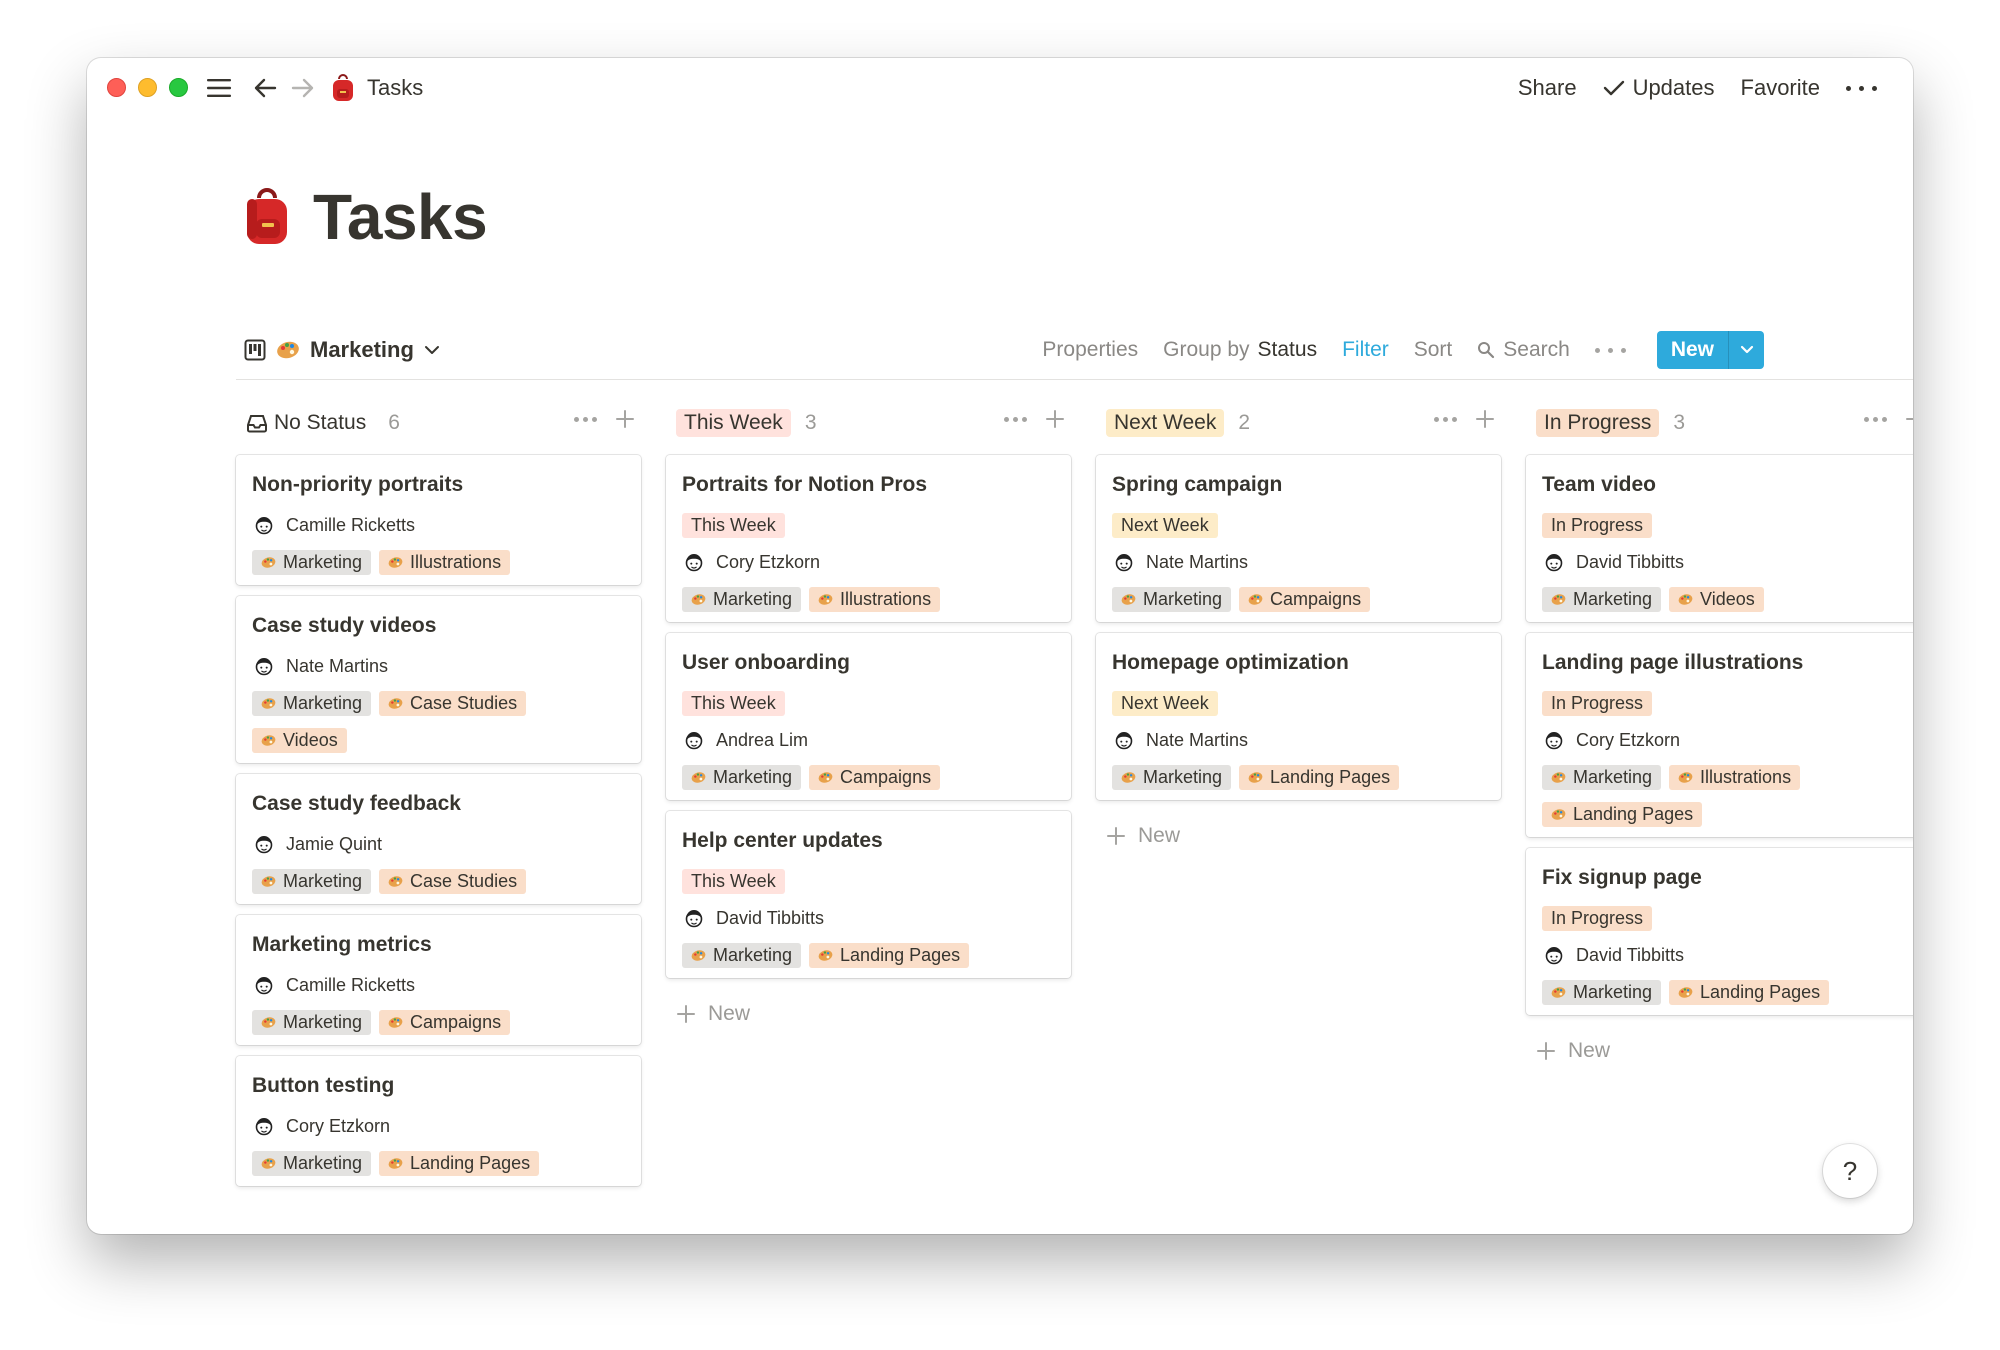 This screenshot has width=2000, height=1350. Describe the element at coordinates (438, 985) in the screenshot. I see `card-assignee-row: Camille Ricketts` at that location.